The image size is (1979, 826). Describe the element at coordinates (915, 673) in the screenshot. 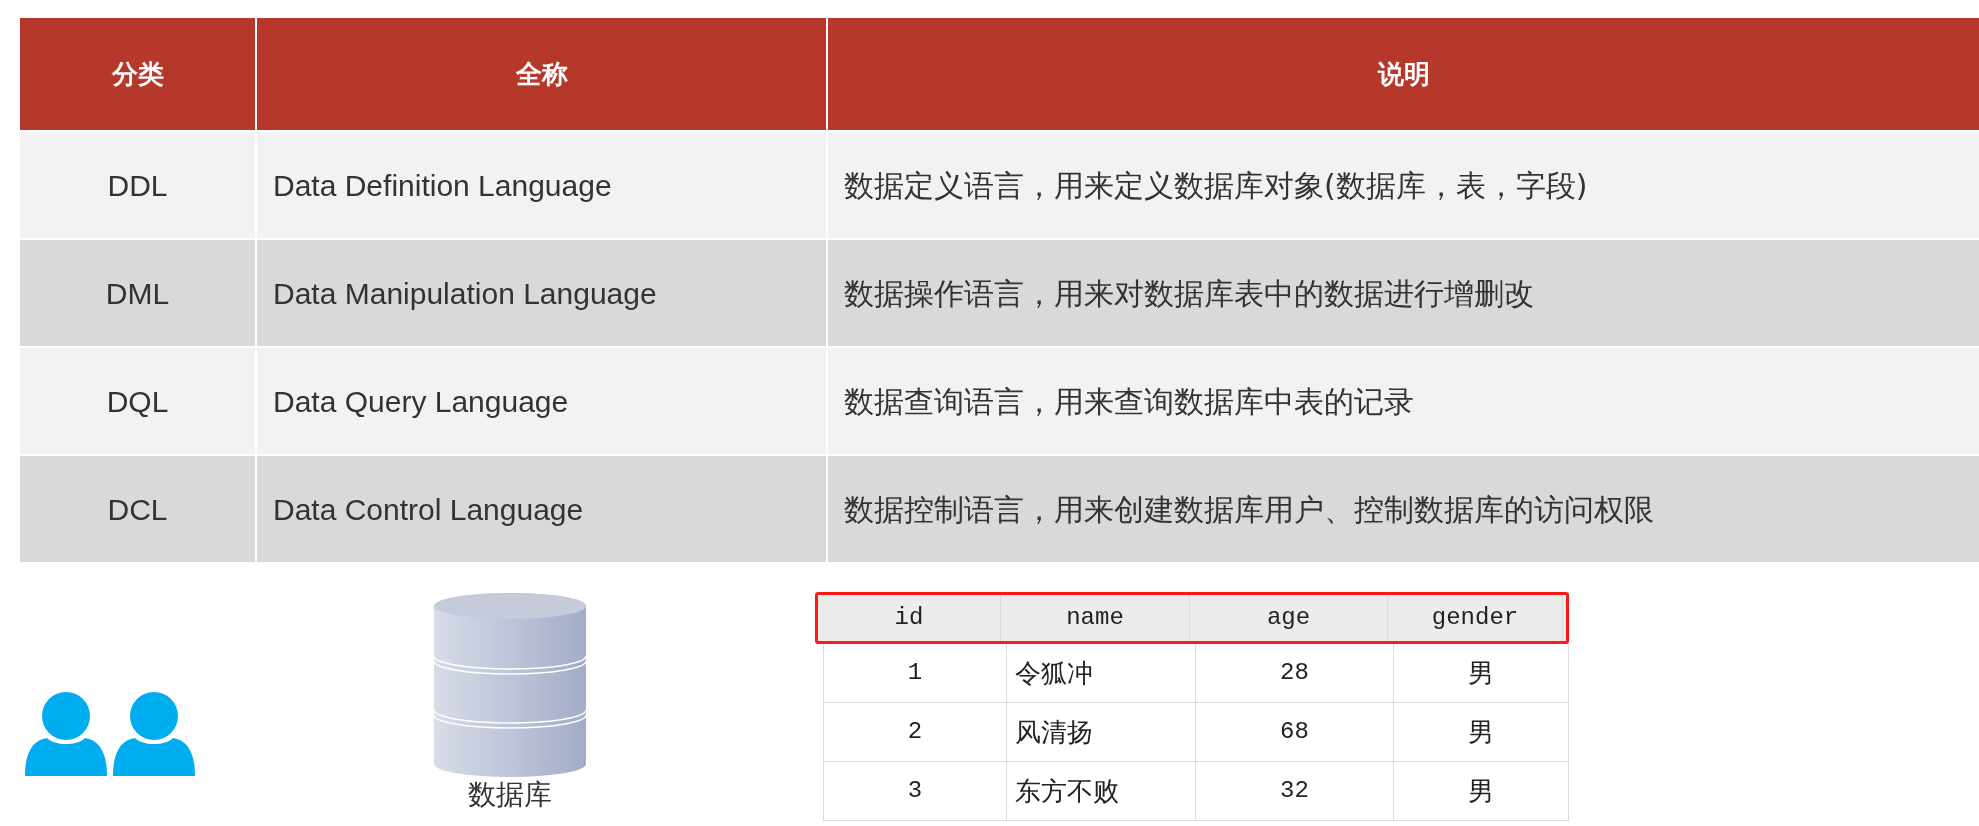

I see `table-cell: 1` at that location.